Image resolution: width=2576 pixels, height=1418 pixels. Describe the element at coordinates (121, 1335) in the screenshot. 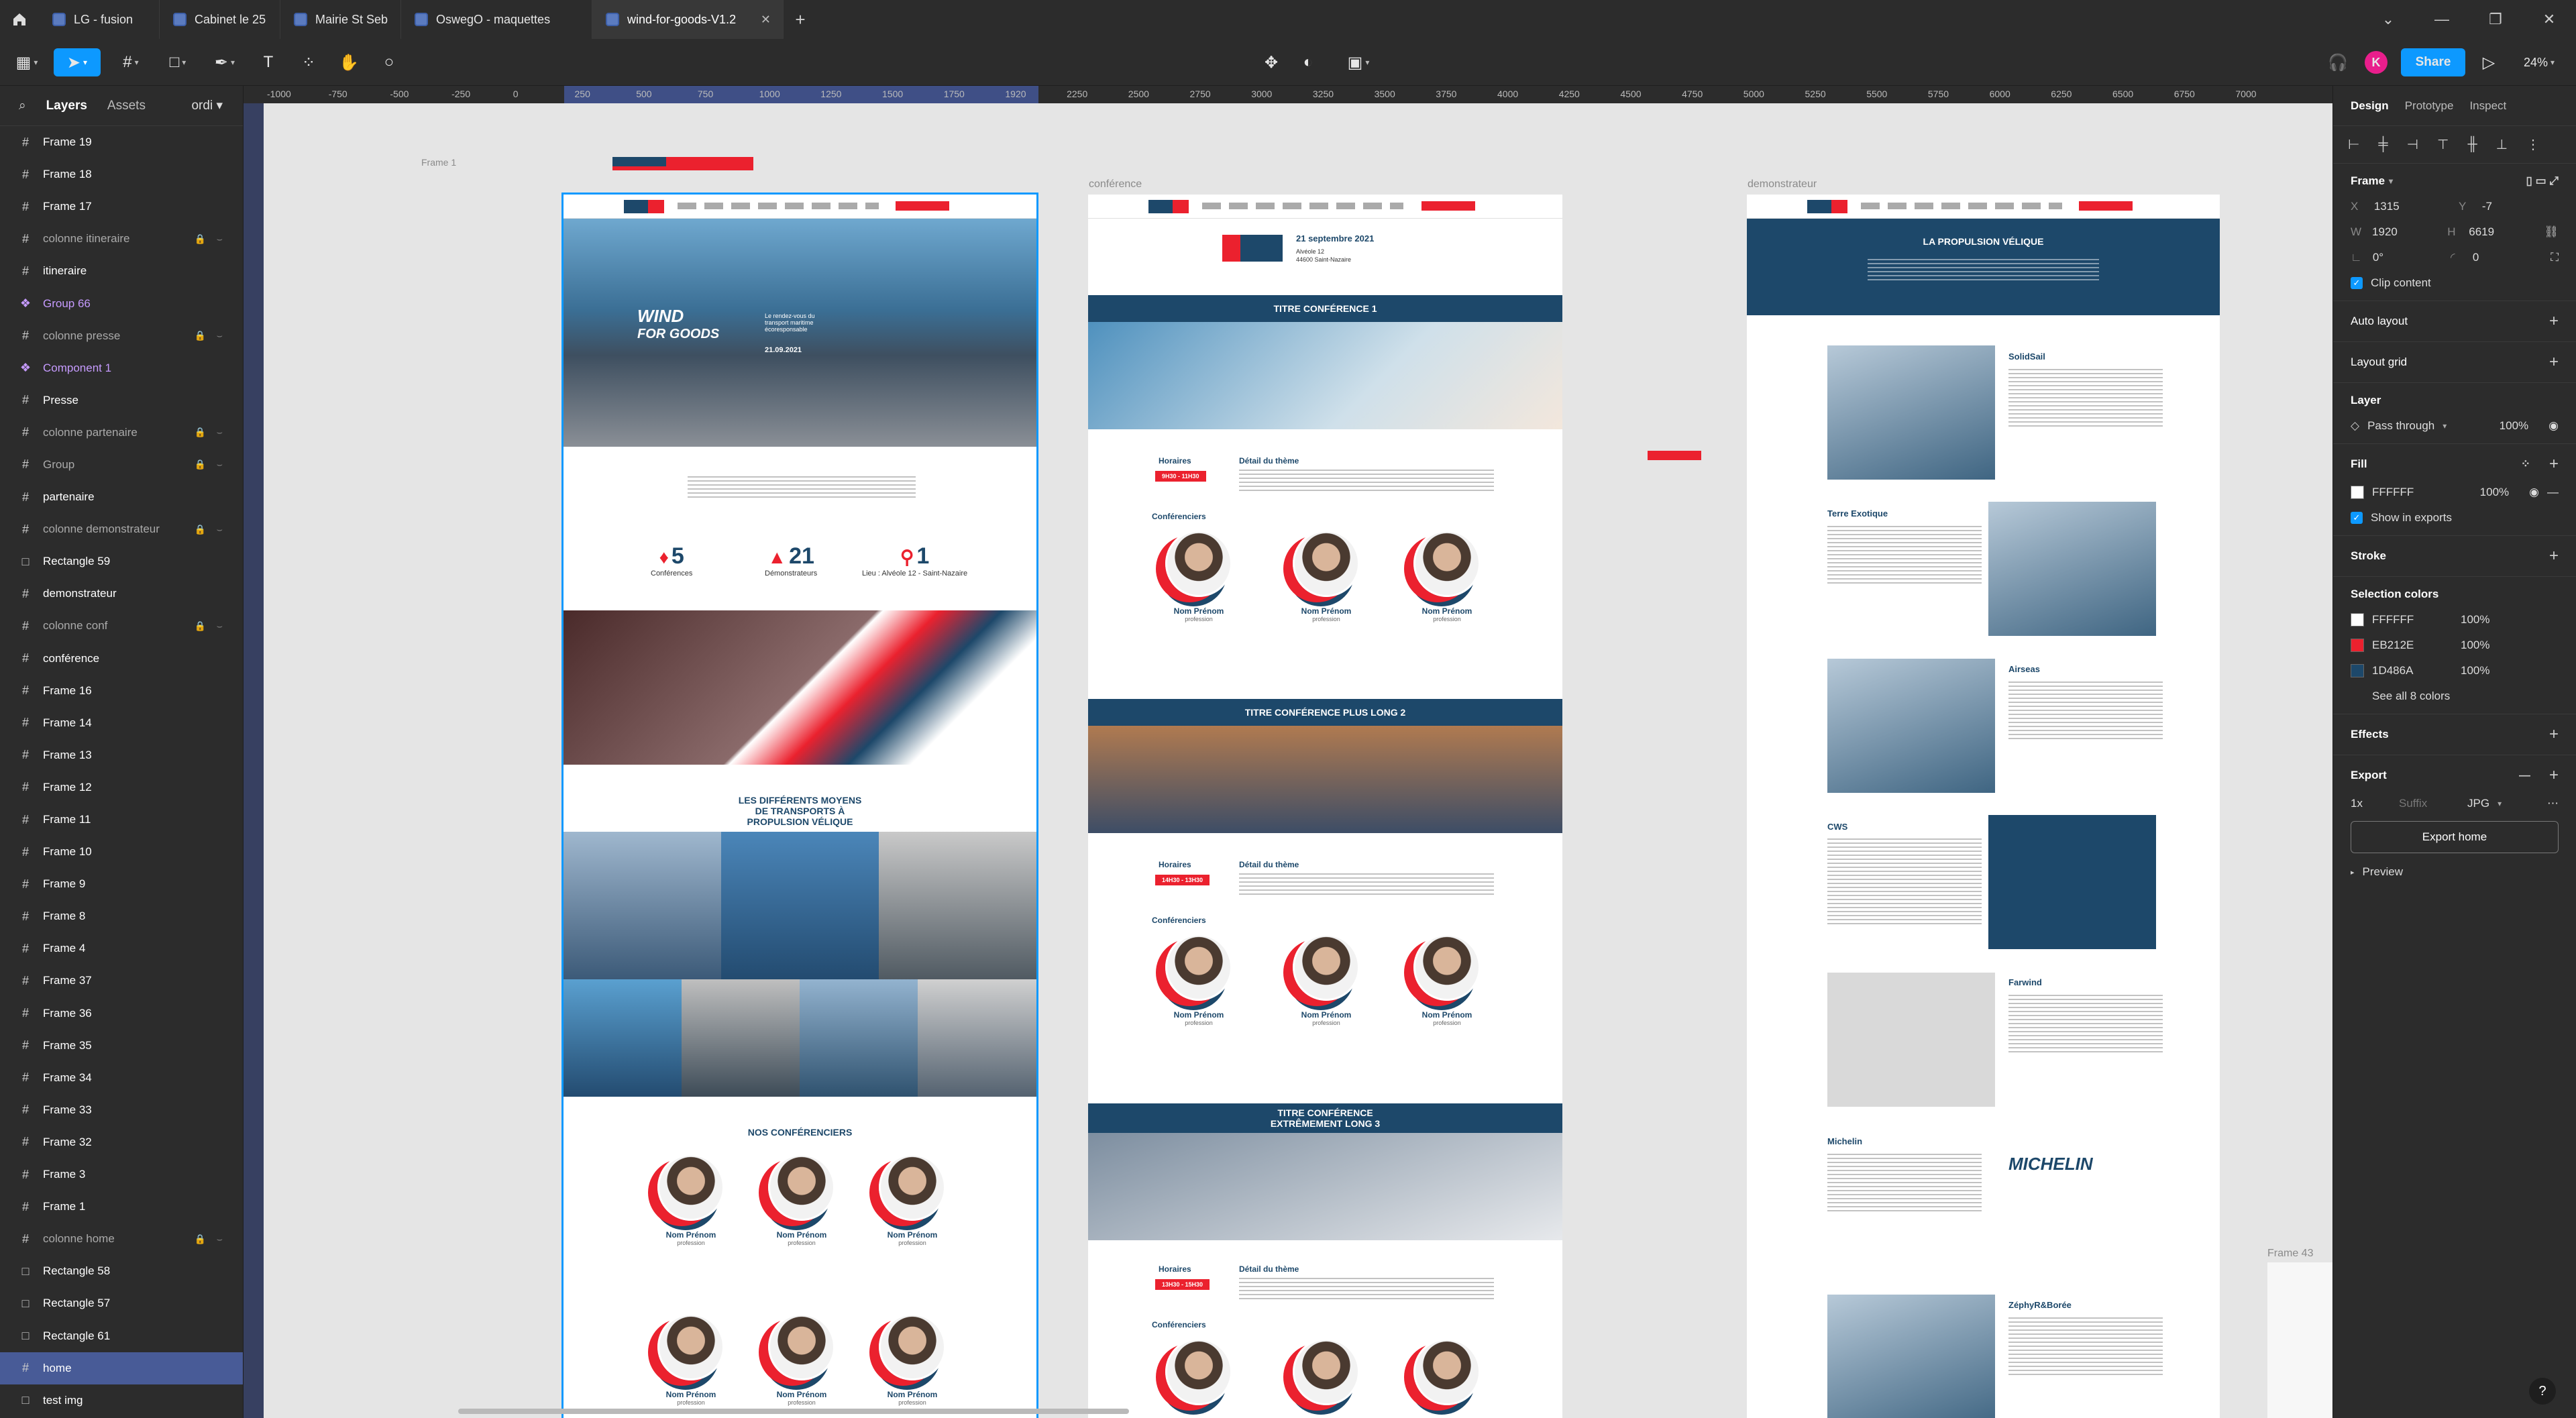

I see `layer-item: □ Rectangle 61` at that location.